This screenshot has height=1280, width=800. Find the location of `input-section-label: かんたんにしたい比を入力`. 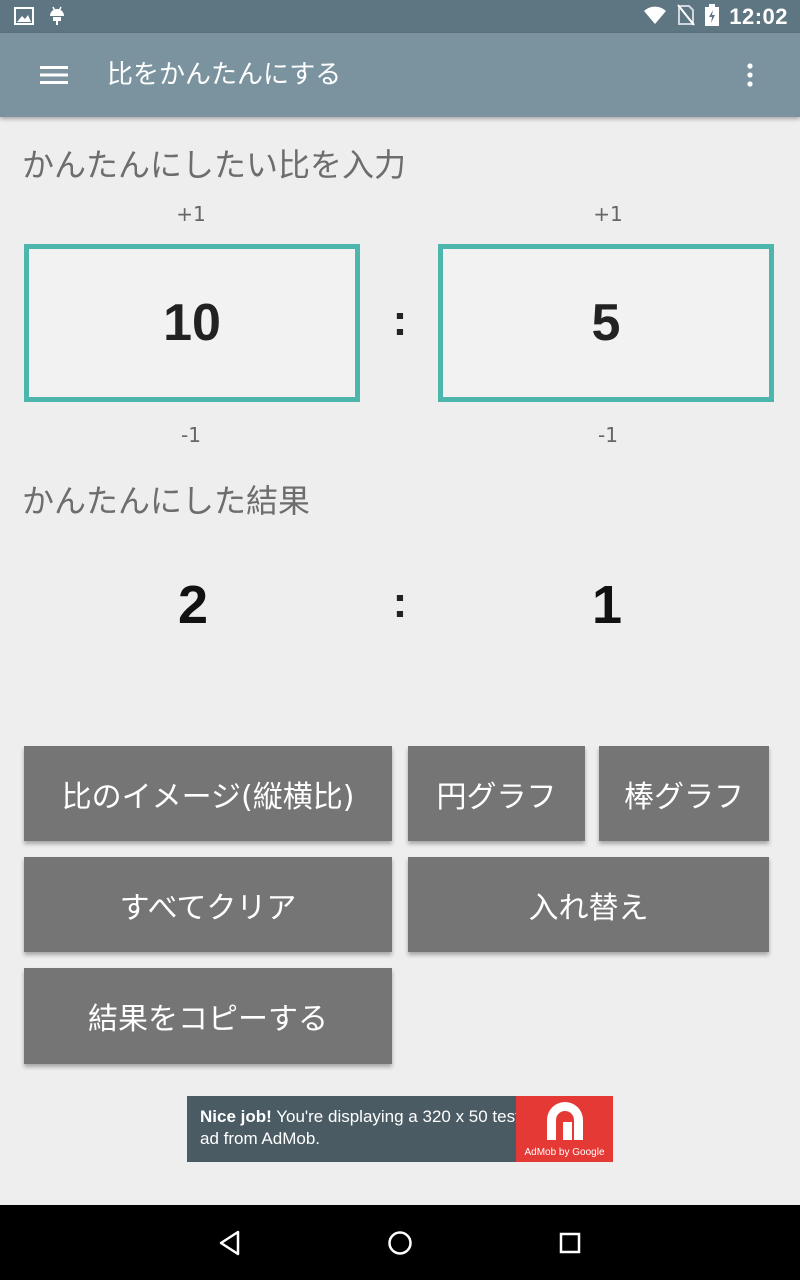

input-section-label: かんたんにしたい比を入力 is located at coordinates (214, 165).